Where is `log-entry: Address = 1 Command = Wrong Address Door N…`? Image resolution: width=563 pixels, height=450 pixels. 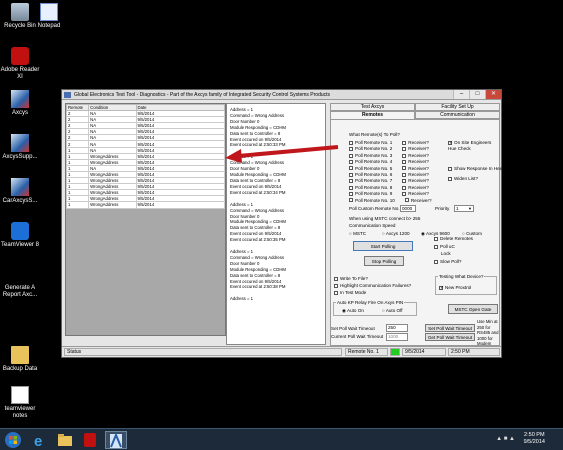
log-entry: Address = 1 Command = Wrong Address Door N… is located at coordinates (276, 269).